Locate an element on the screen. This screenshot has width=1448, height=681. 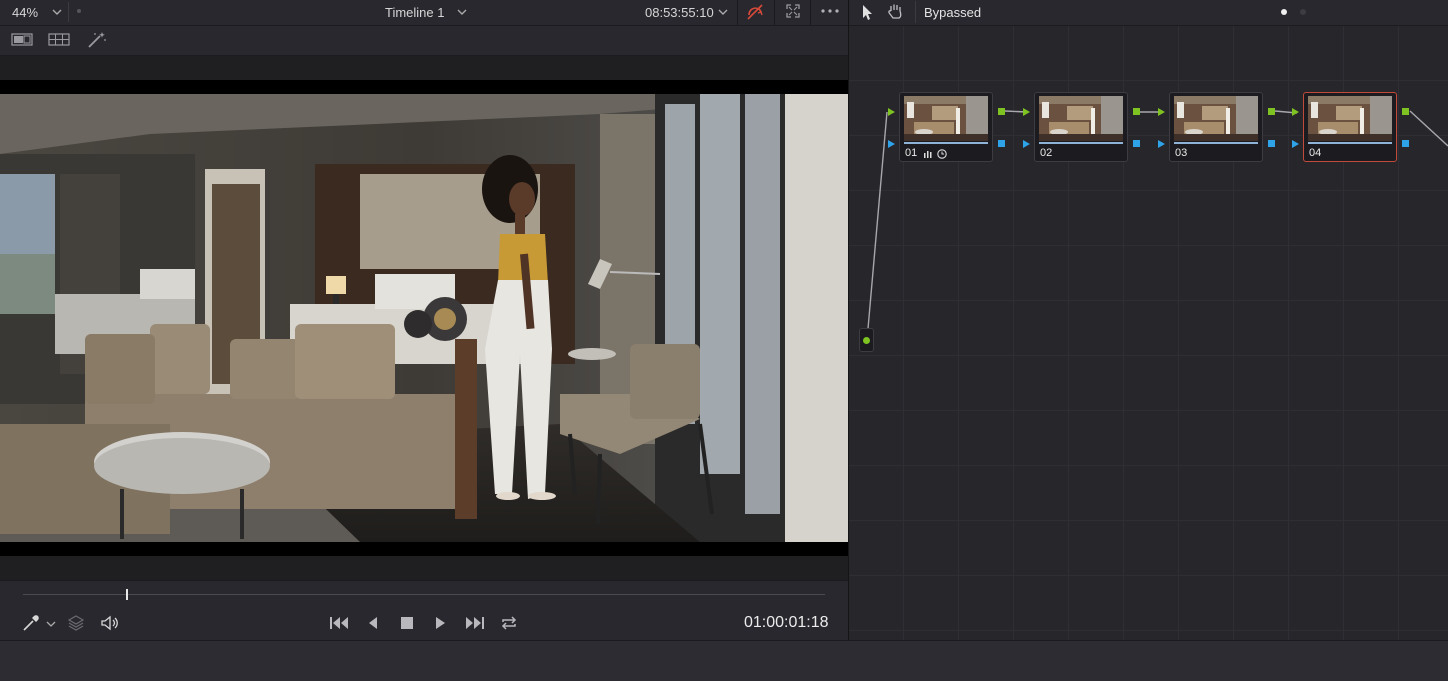
source-timecode: 08:53:55:10 is located at coordinates (679, 12).